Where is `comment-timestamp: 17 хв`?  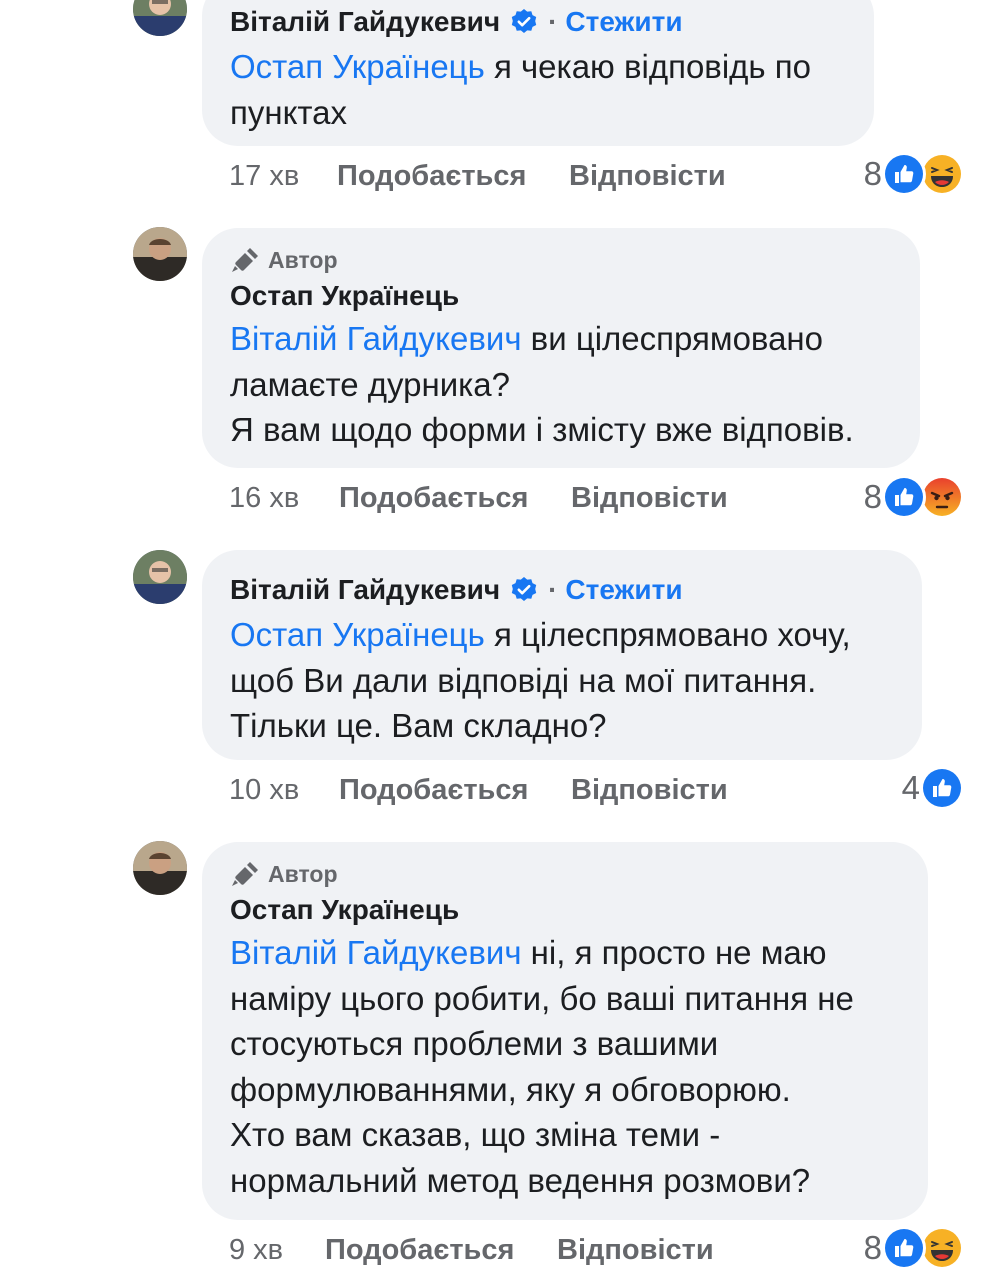 comment-timestamp: 17 хв is located at coordinates (264, 176).